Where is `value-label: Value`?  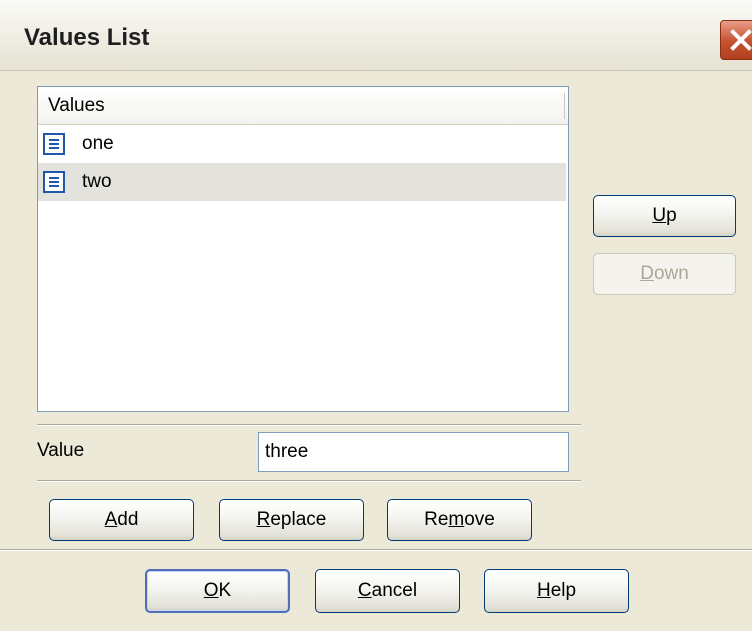
value-label: Value is located at coordinates (61, 450).